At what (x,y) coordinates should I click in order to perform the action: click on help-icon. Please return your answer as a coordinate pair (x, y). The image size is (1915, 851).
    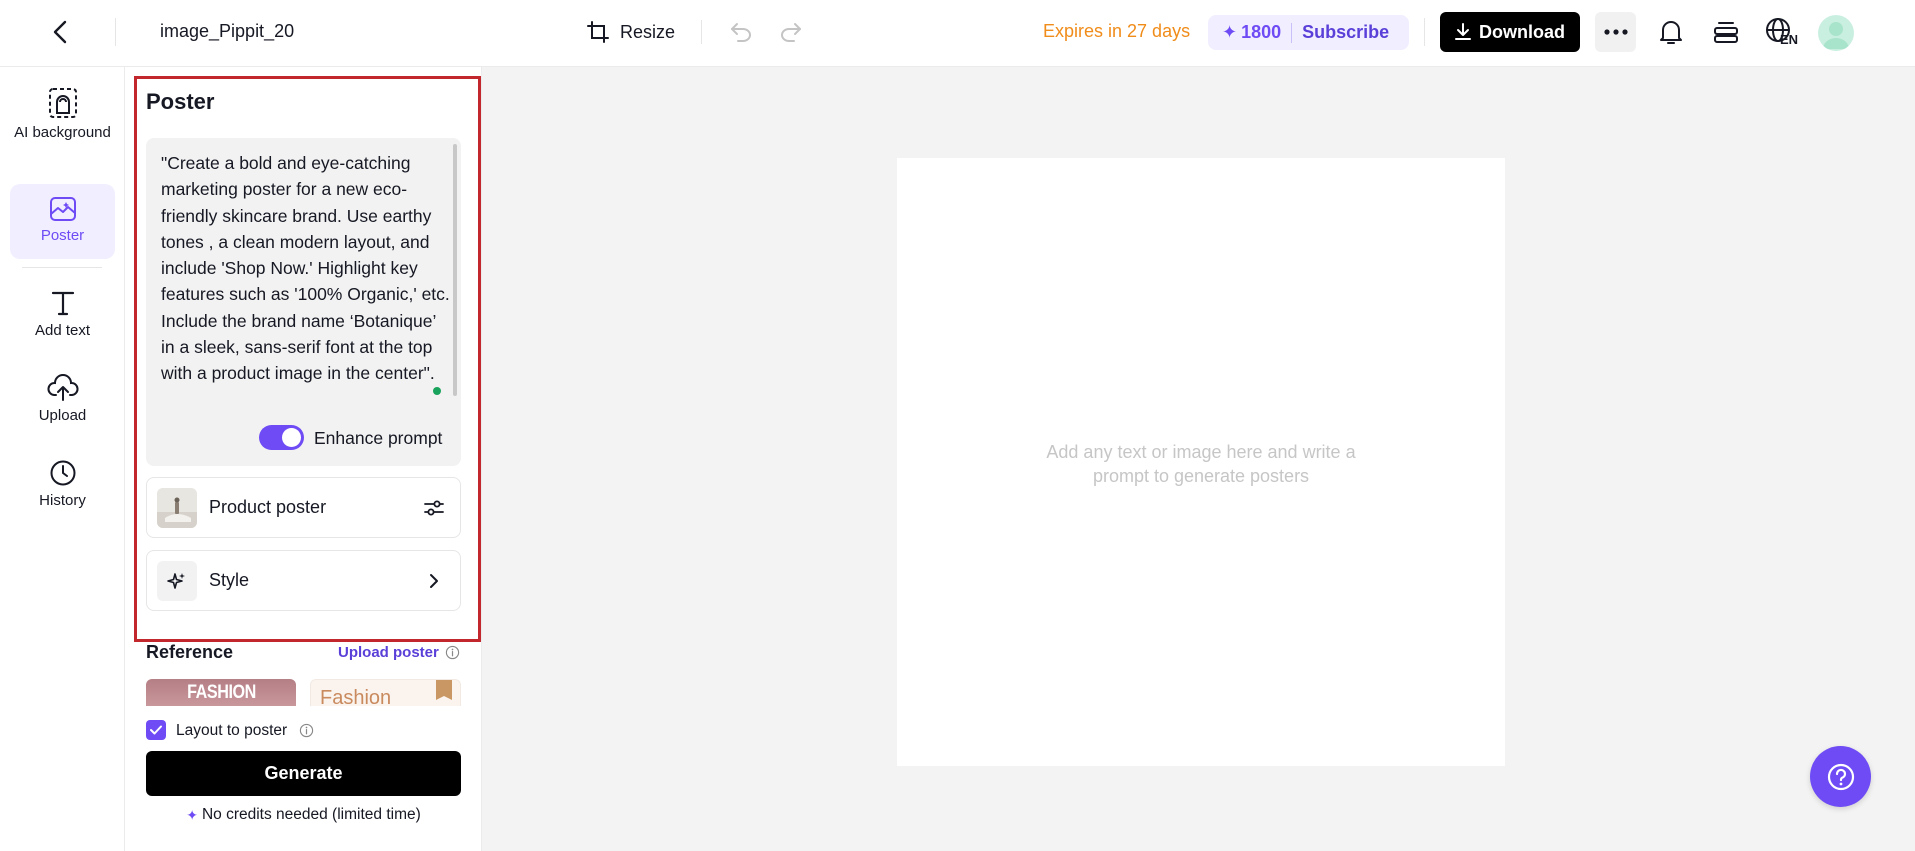
    Looking at the image, I should click on (1840, 776).